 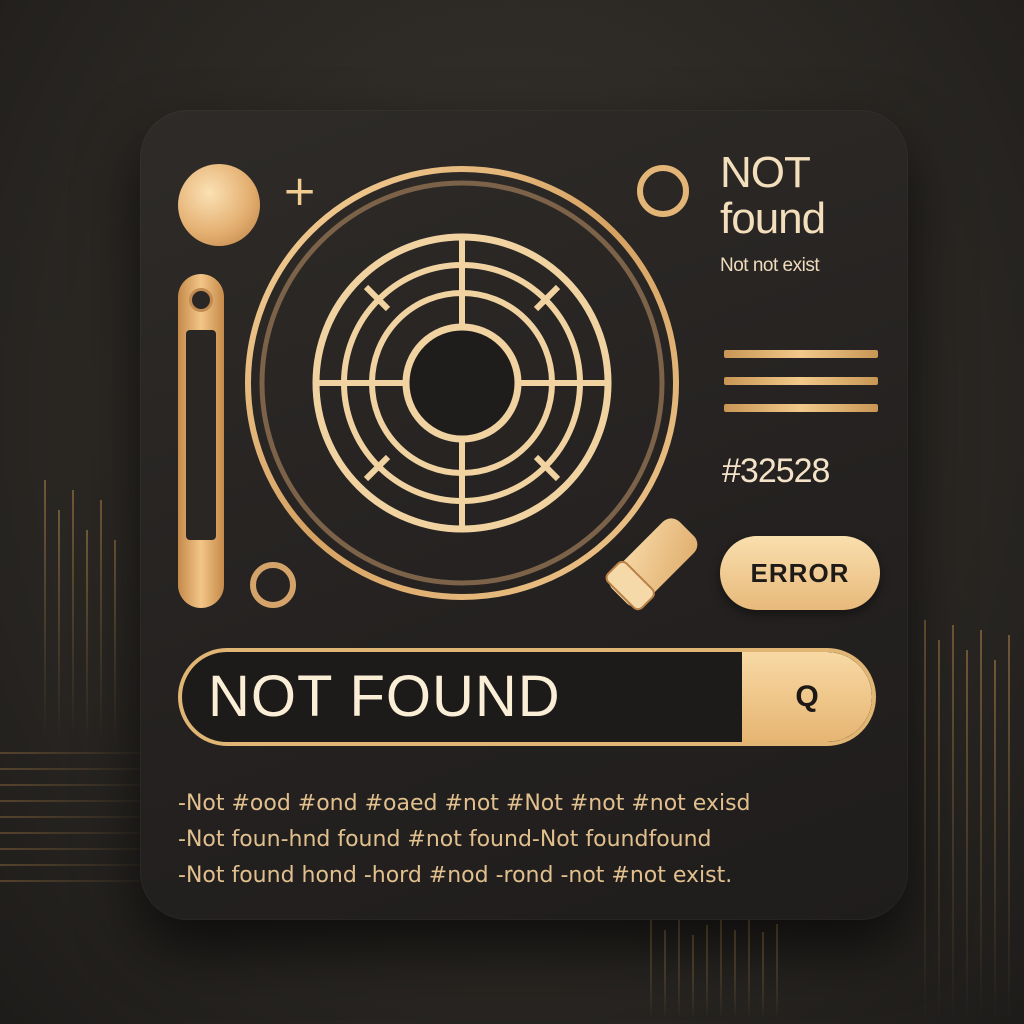 I want to click on page-title: NOT found, so click(x=773, y=195).